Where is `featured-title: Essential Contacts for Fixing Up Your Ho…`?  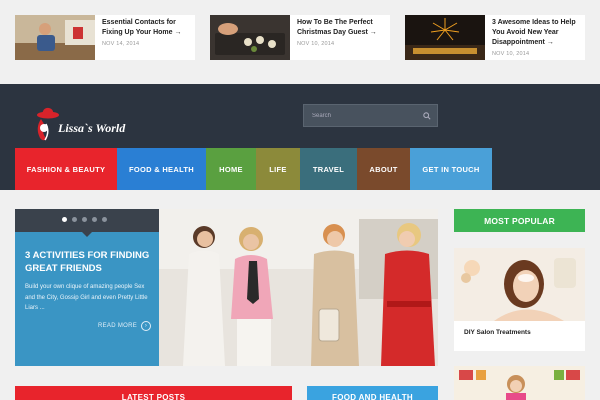
featured-title: Essential Contacts for Fixing Up Your Ho… is located at coordinates (148, 28).